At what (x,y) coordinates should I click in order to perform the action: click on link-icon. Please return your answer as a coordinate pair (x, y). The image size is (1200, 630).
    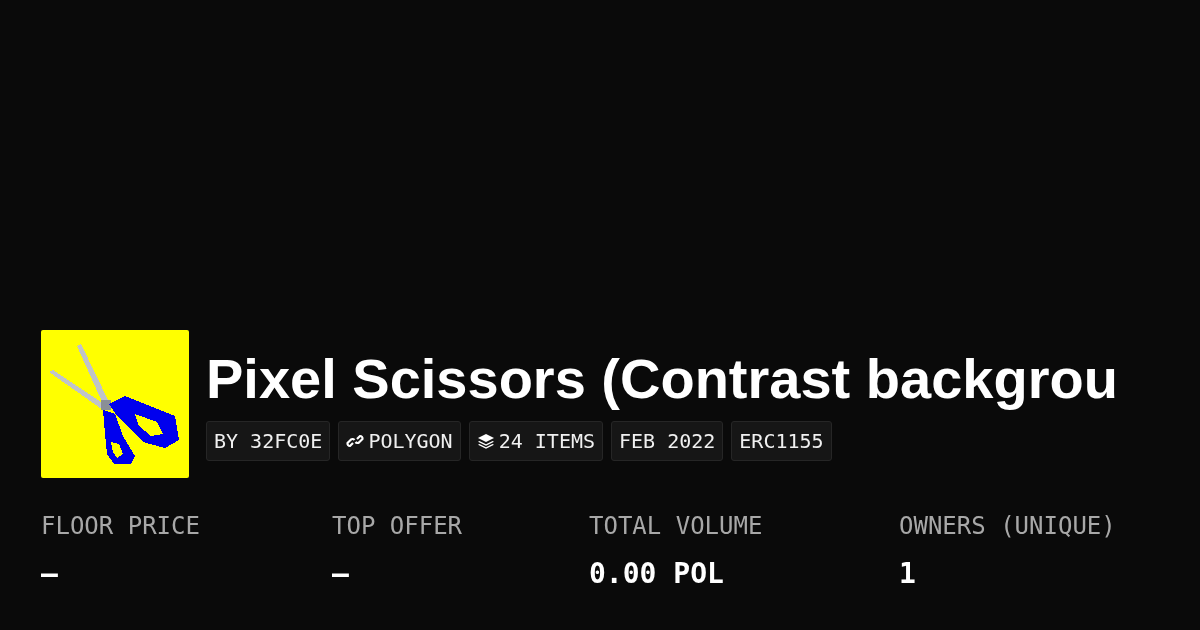
    Looking at the image, I should click on (355, 441).